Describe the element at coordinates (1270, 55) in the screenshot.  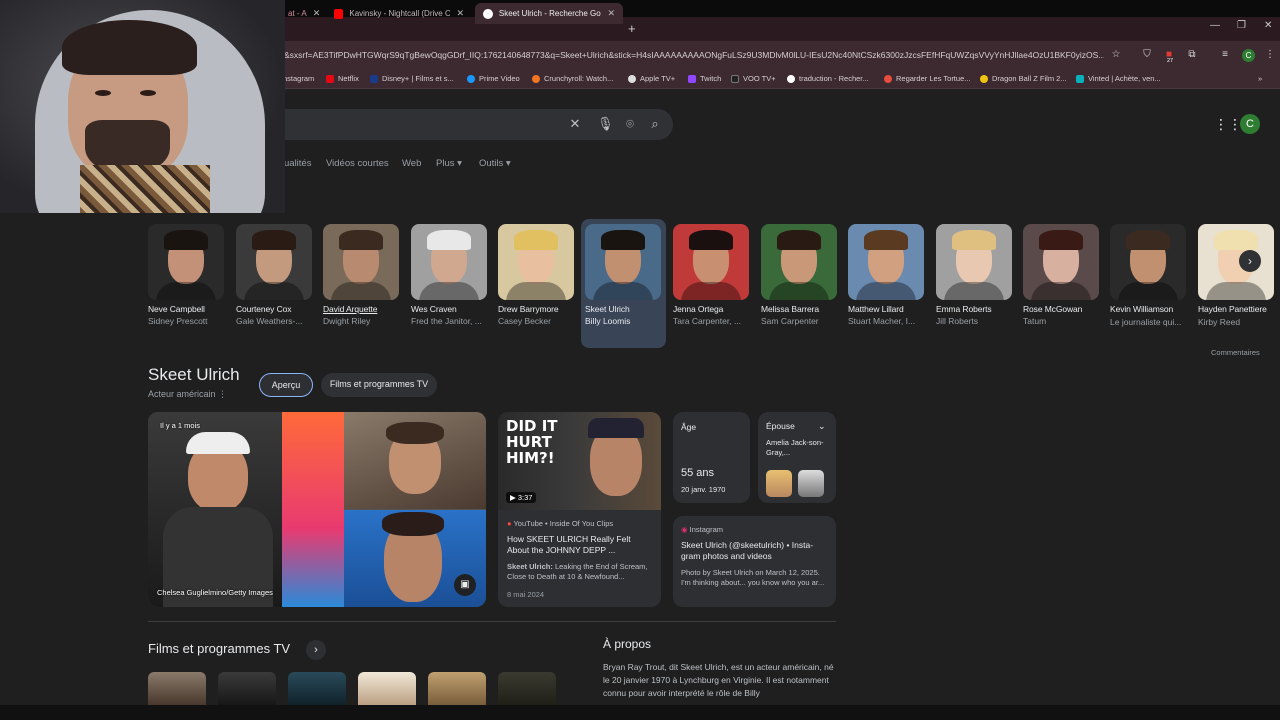
I see `menu-icon: ⋮` at that location.